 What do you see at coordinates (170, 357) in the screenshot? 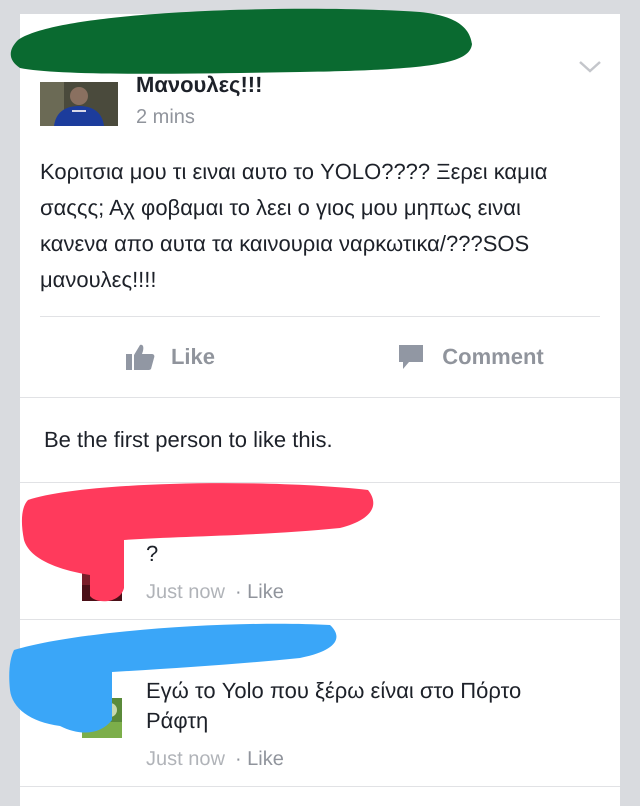
I see `like-button: Like` at bounding box center [170, 357].